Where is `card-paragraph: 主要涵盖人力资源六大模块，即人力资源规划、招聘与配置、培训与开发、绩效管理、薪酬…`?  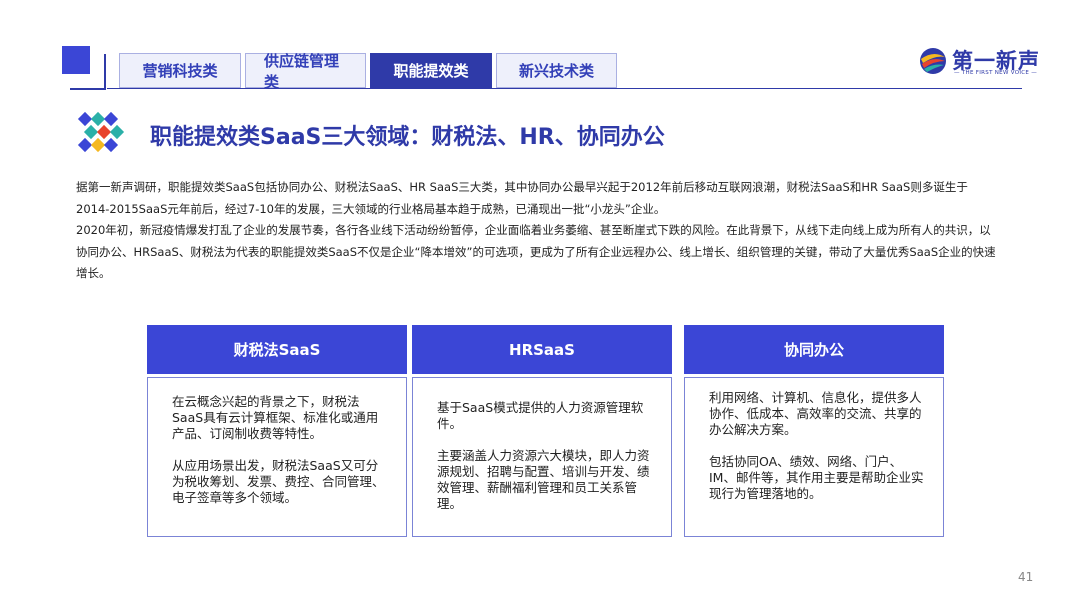 card-paragraph: 主要涵盖人力资源六大模块，即人力资源规划、招聘与配置、培训与开发、绩效管理、薪酬… is located at coordinates (543, 479).